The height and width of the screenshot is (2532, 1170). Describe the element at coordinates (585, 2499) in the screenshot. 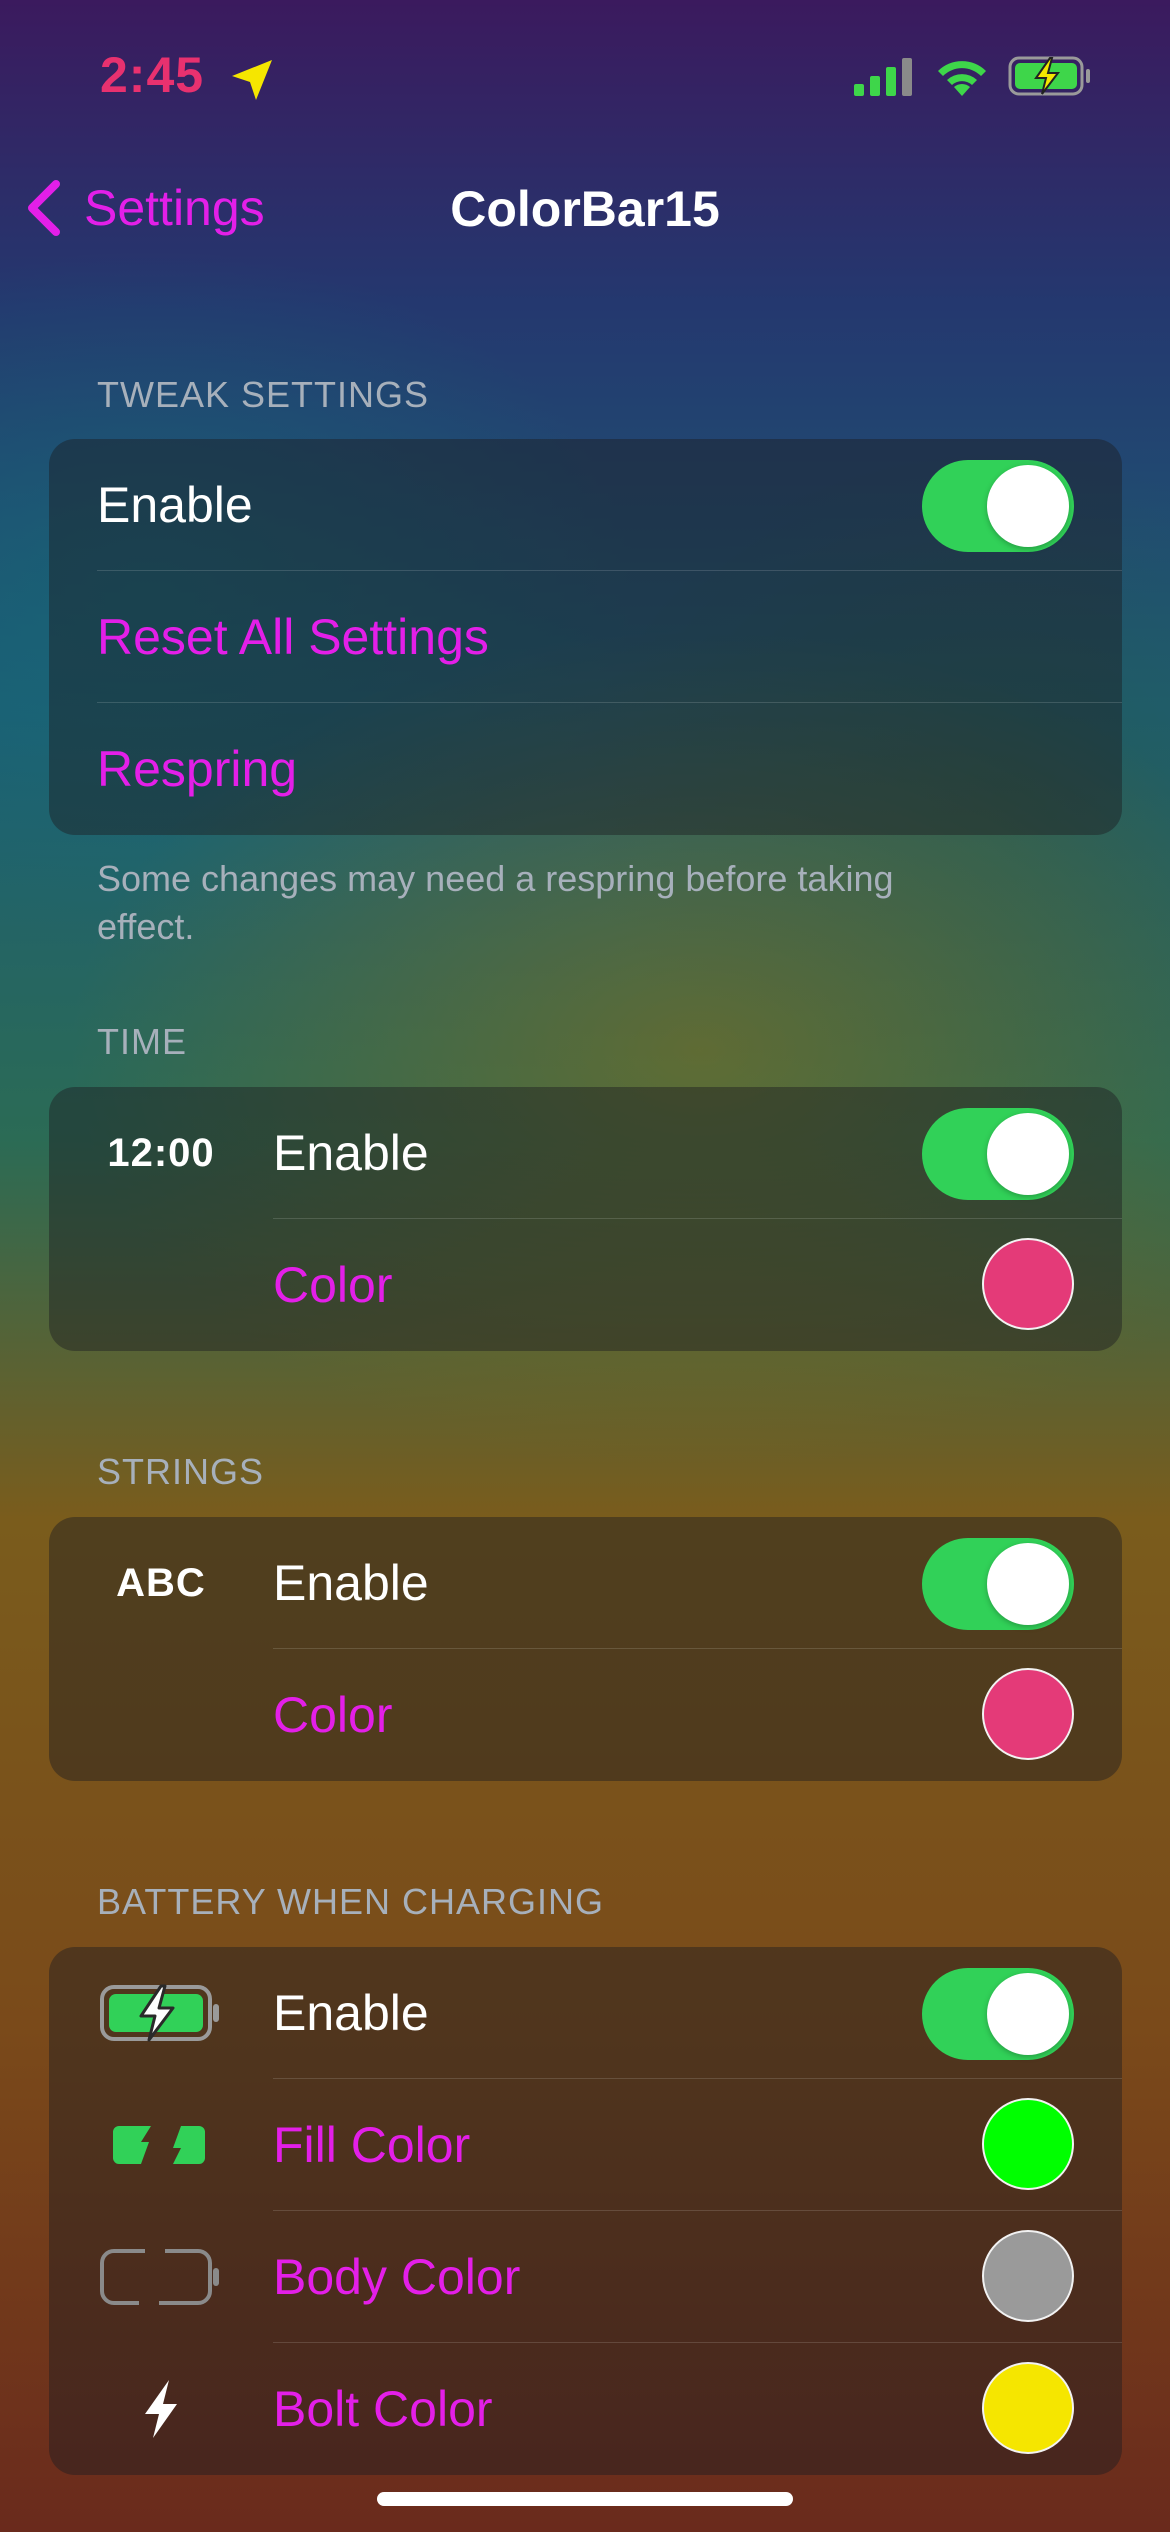

I see `home-indicator` at that location.